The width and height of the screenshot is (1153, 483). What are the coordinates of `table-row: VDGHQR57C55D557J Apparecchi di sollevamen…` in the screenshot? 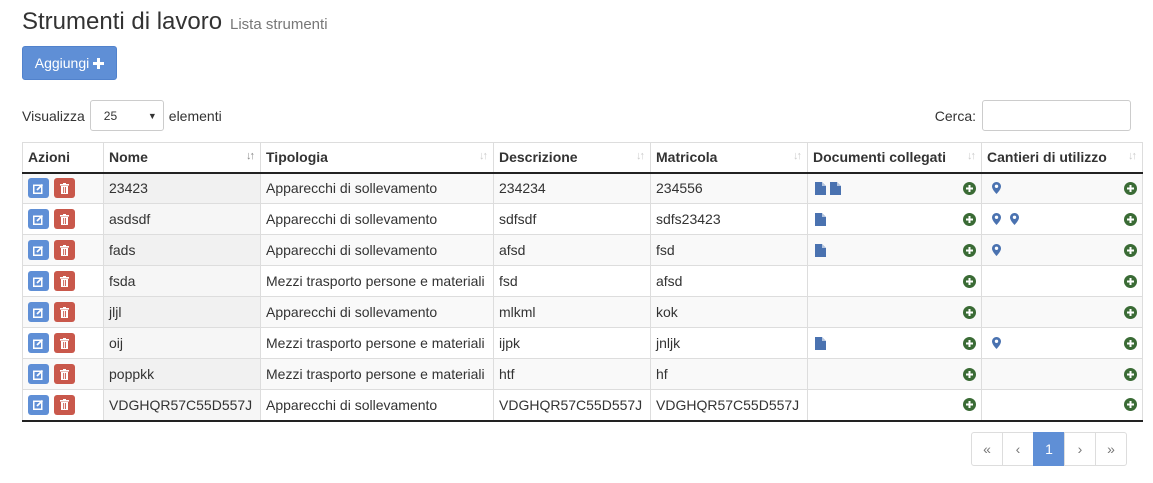 It's located at (582, 405).